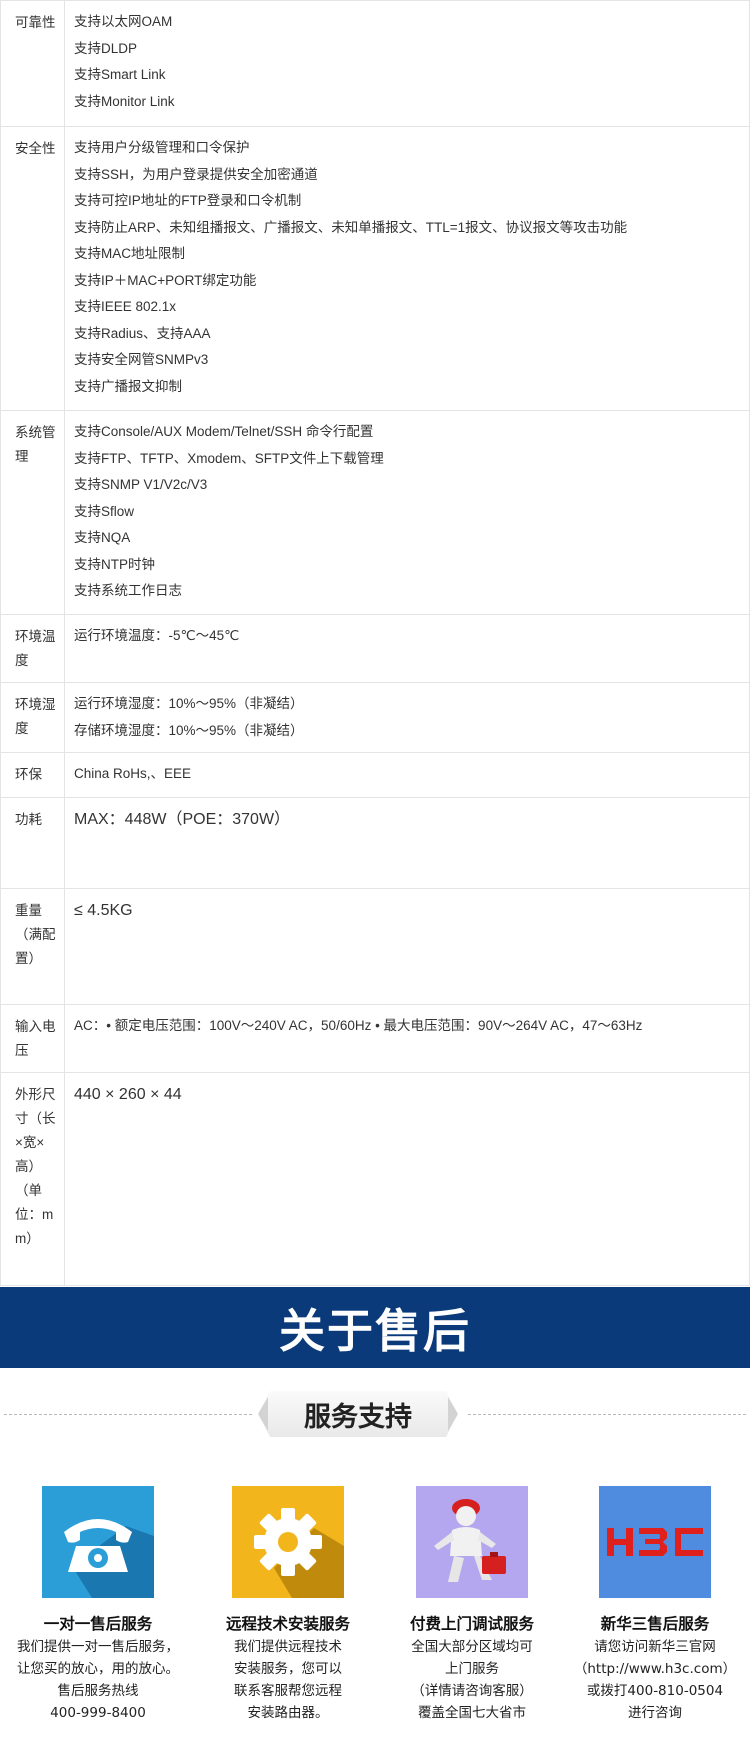 The image size is (750, 1746). Describe the element at coordinates (607, 1414) in the screenshot. I see `dashed-divider-right` at that location.